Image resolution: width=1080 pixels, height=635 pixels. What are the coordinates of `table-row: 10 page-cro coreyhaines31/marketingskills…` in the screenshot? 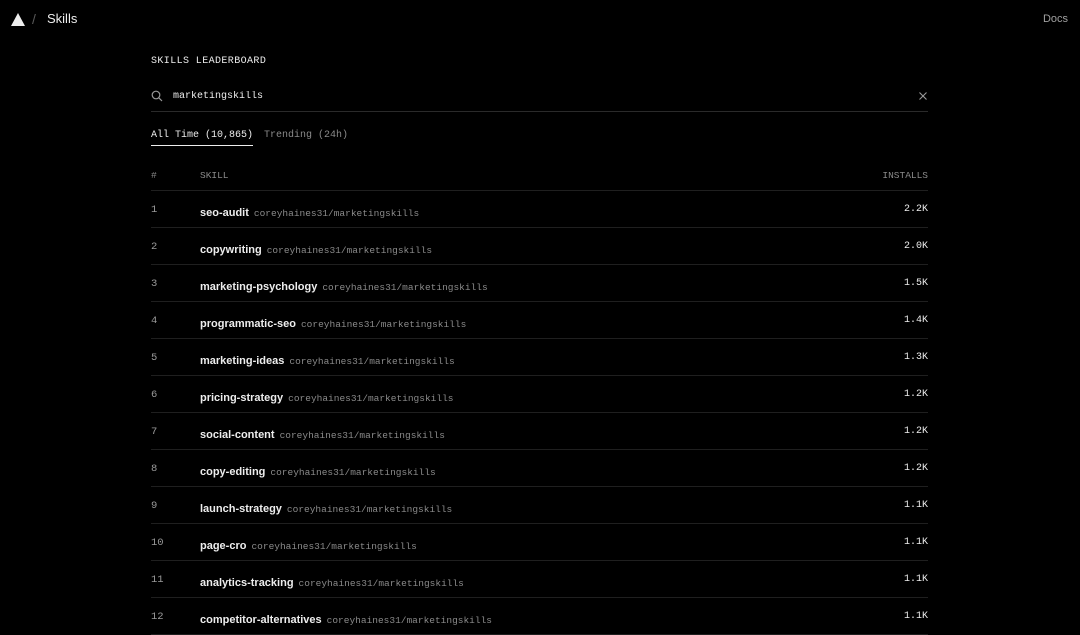 It's located at (539, 542).